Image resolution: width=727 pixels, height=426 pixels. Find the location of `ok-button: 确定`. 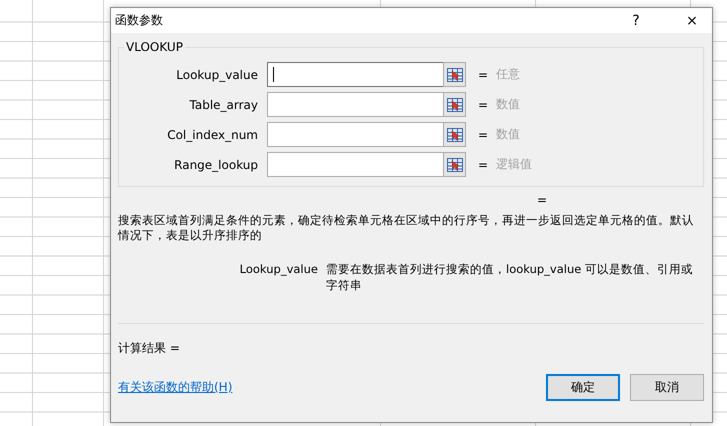

ok-button: 确定 is located at coordinates (583, 387).